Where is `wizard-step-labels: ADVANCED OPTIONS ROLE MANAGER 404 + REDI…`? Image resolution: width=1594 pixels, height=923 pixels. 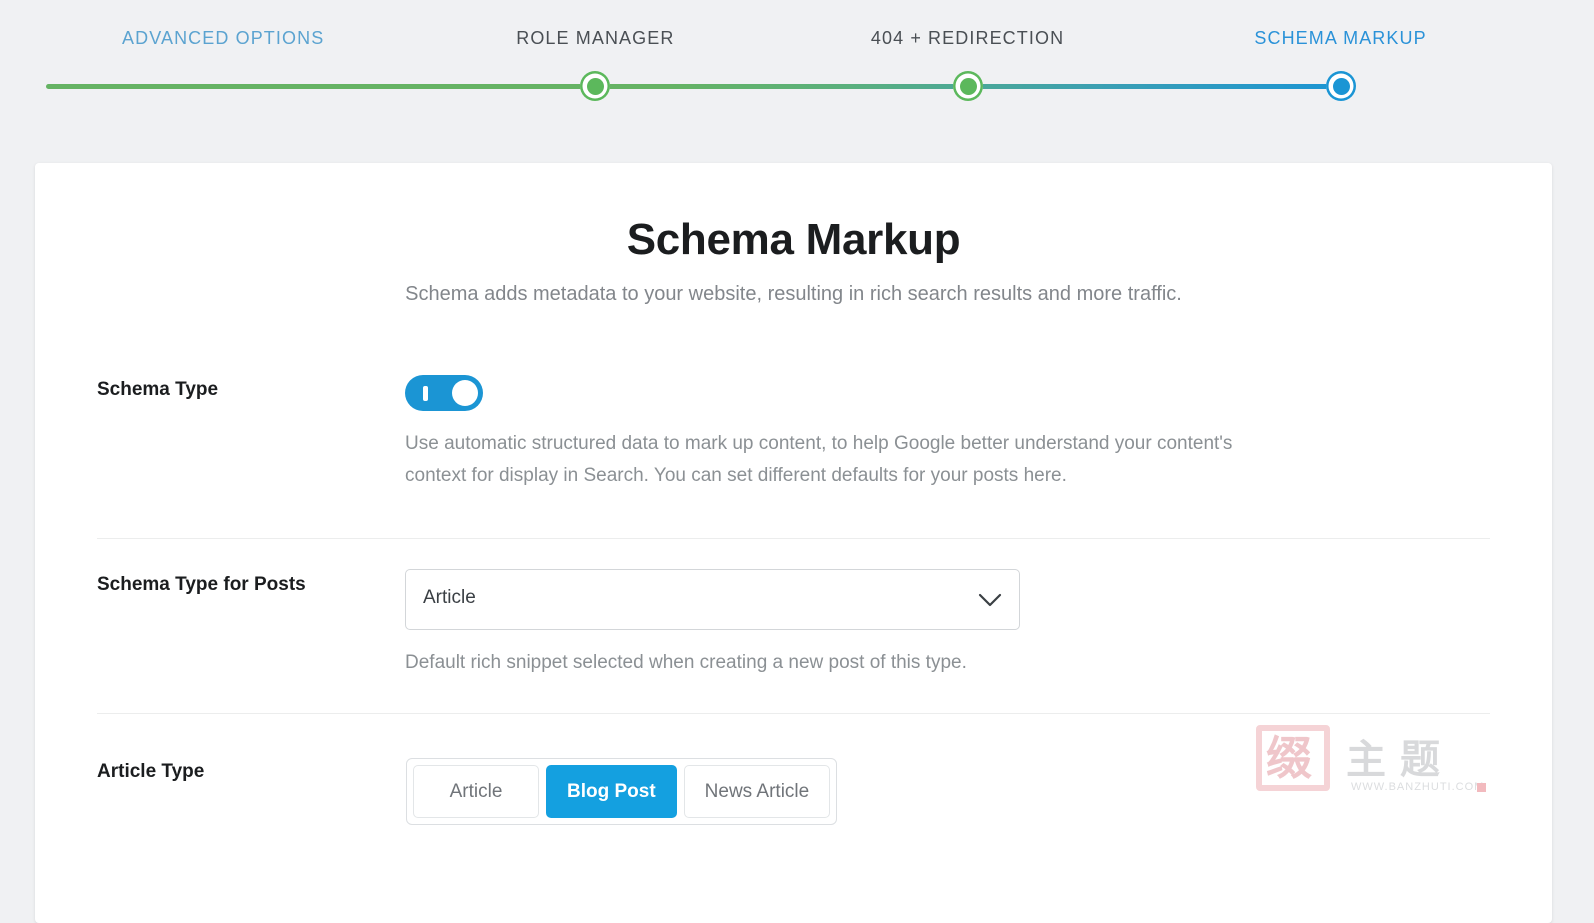 wizard-step-labels: ADVANCED OPTIONS ROLE MANAGER 404 + REDI… is located at coordinates (797, 43).